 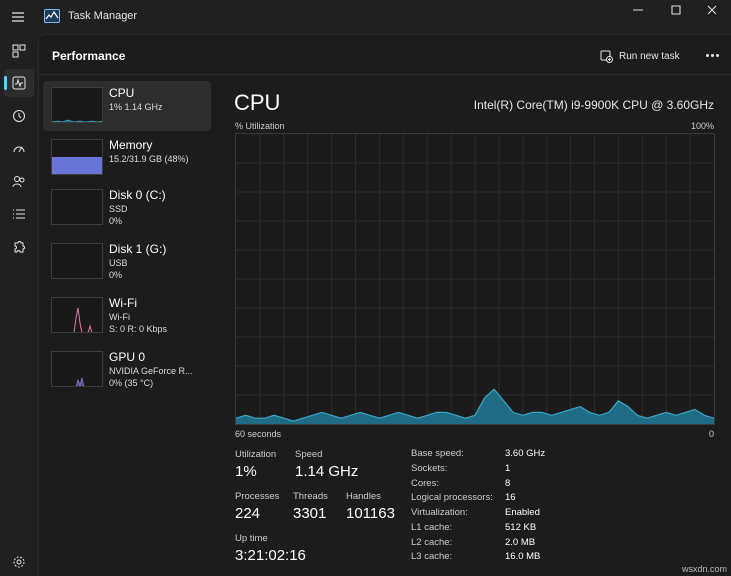 I want to click on cpu-thumbnail-graph, so click(x=77, y=105).